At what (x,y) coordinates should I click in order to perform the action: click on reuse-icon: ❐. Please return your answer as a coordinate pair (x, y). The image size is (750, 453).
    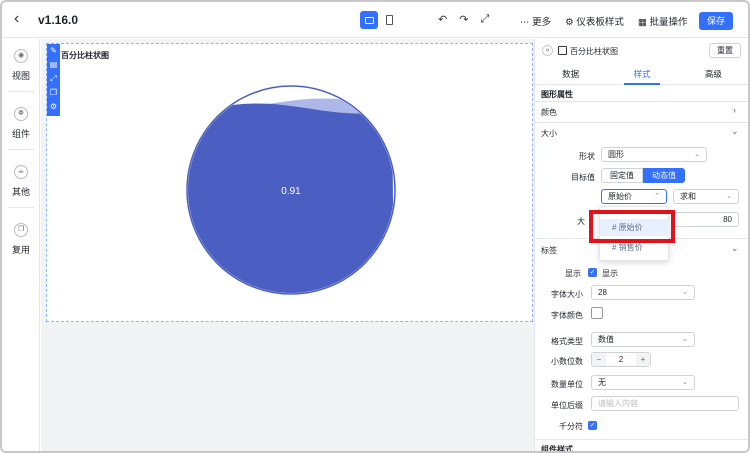
    Looking at the image, I should click on (21, 230).